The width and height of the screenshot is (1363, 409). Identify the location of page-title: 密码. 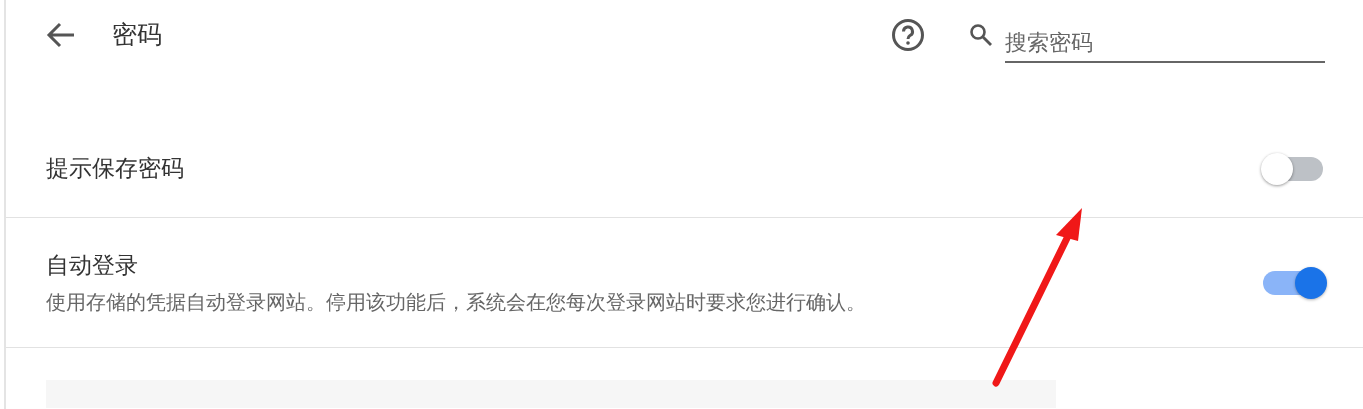
(137, 35).